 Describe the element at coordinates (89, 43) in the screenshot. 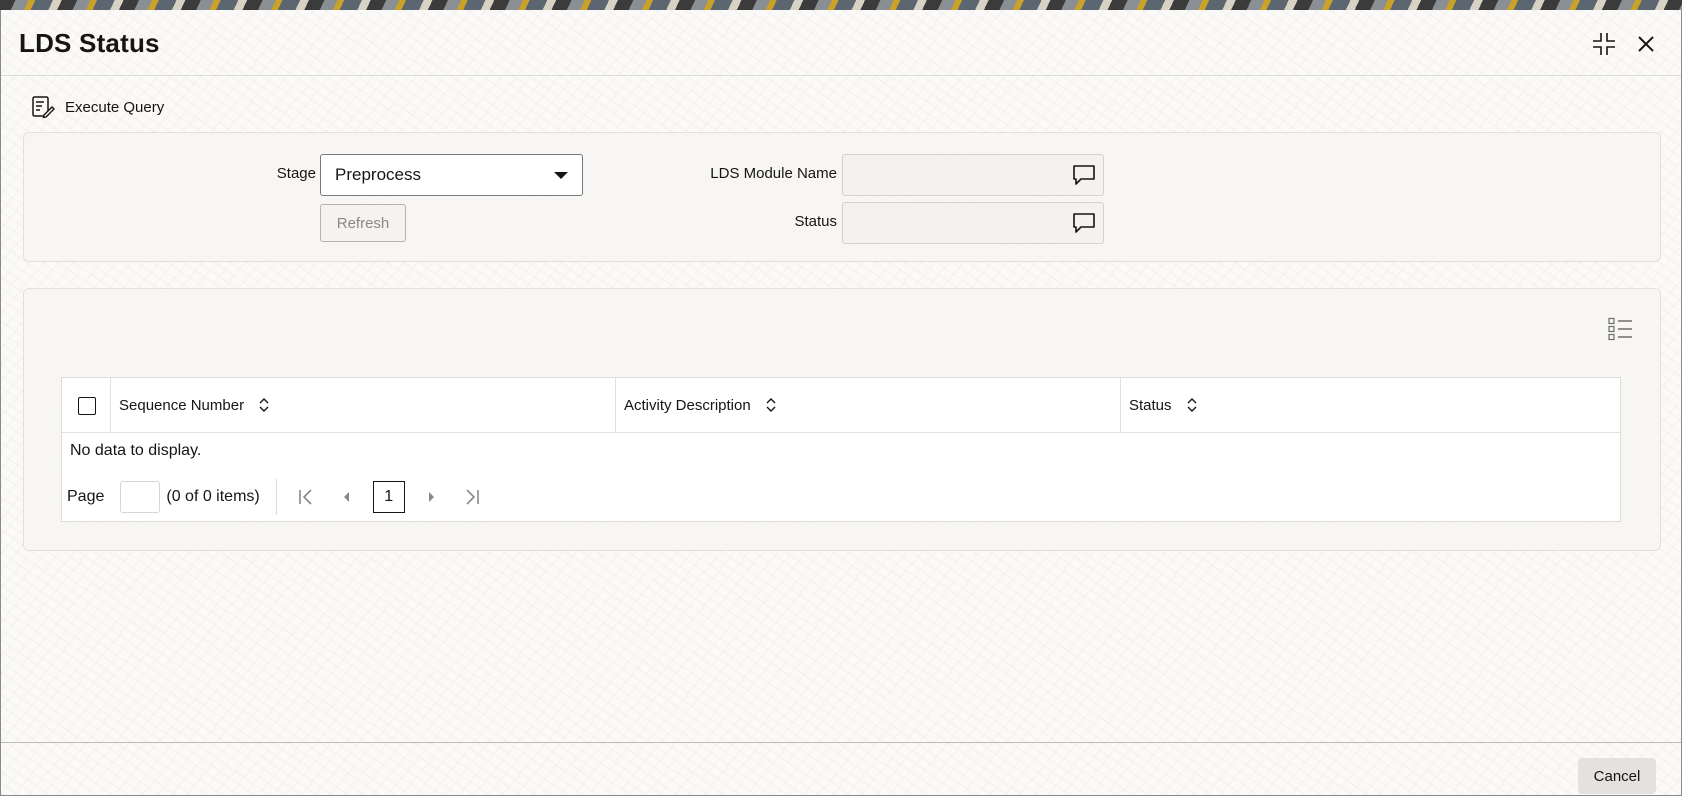

I see `page-title: LDS Status` at that location.